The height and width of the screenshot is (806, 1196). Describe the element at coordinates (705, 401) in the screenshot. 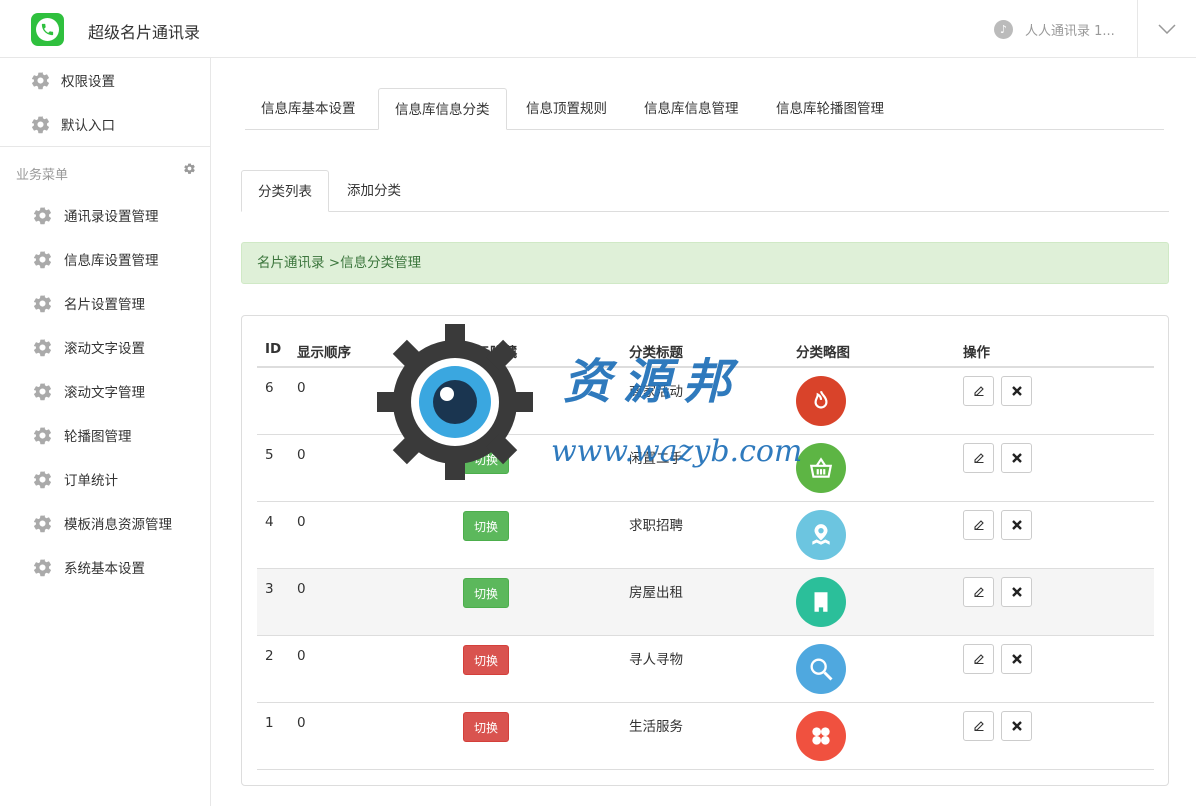

I see `table-row: 6 0 切换 商家活动` at that location.